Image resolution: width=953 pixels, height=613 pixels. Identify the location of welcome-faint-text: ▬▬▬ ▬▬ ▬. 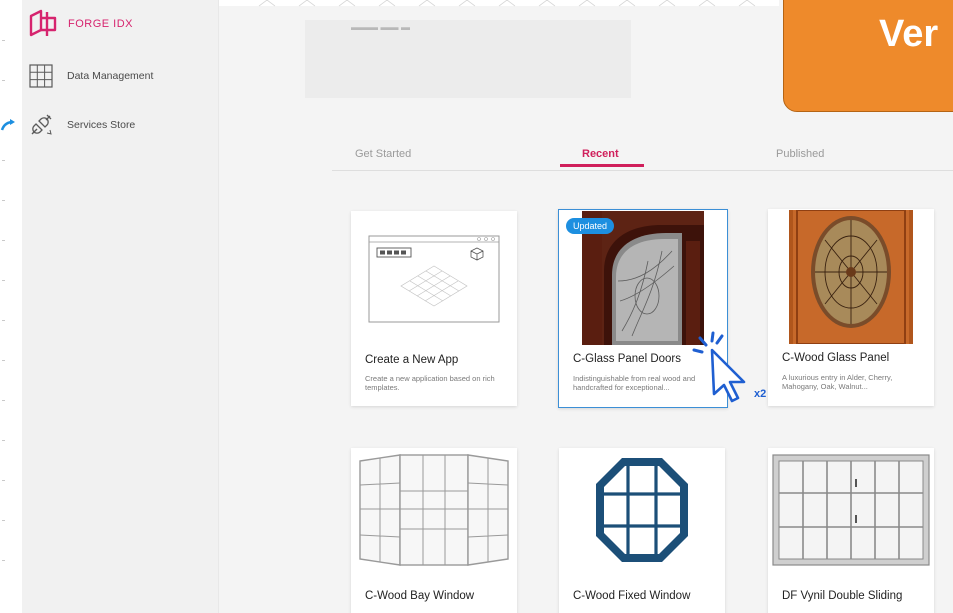
(381, 27).